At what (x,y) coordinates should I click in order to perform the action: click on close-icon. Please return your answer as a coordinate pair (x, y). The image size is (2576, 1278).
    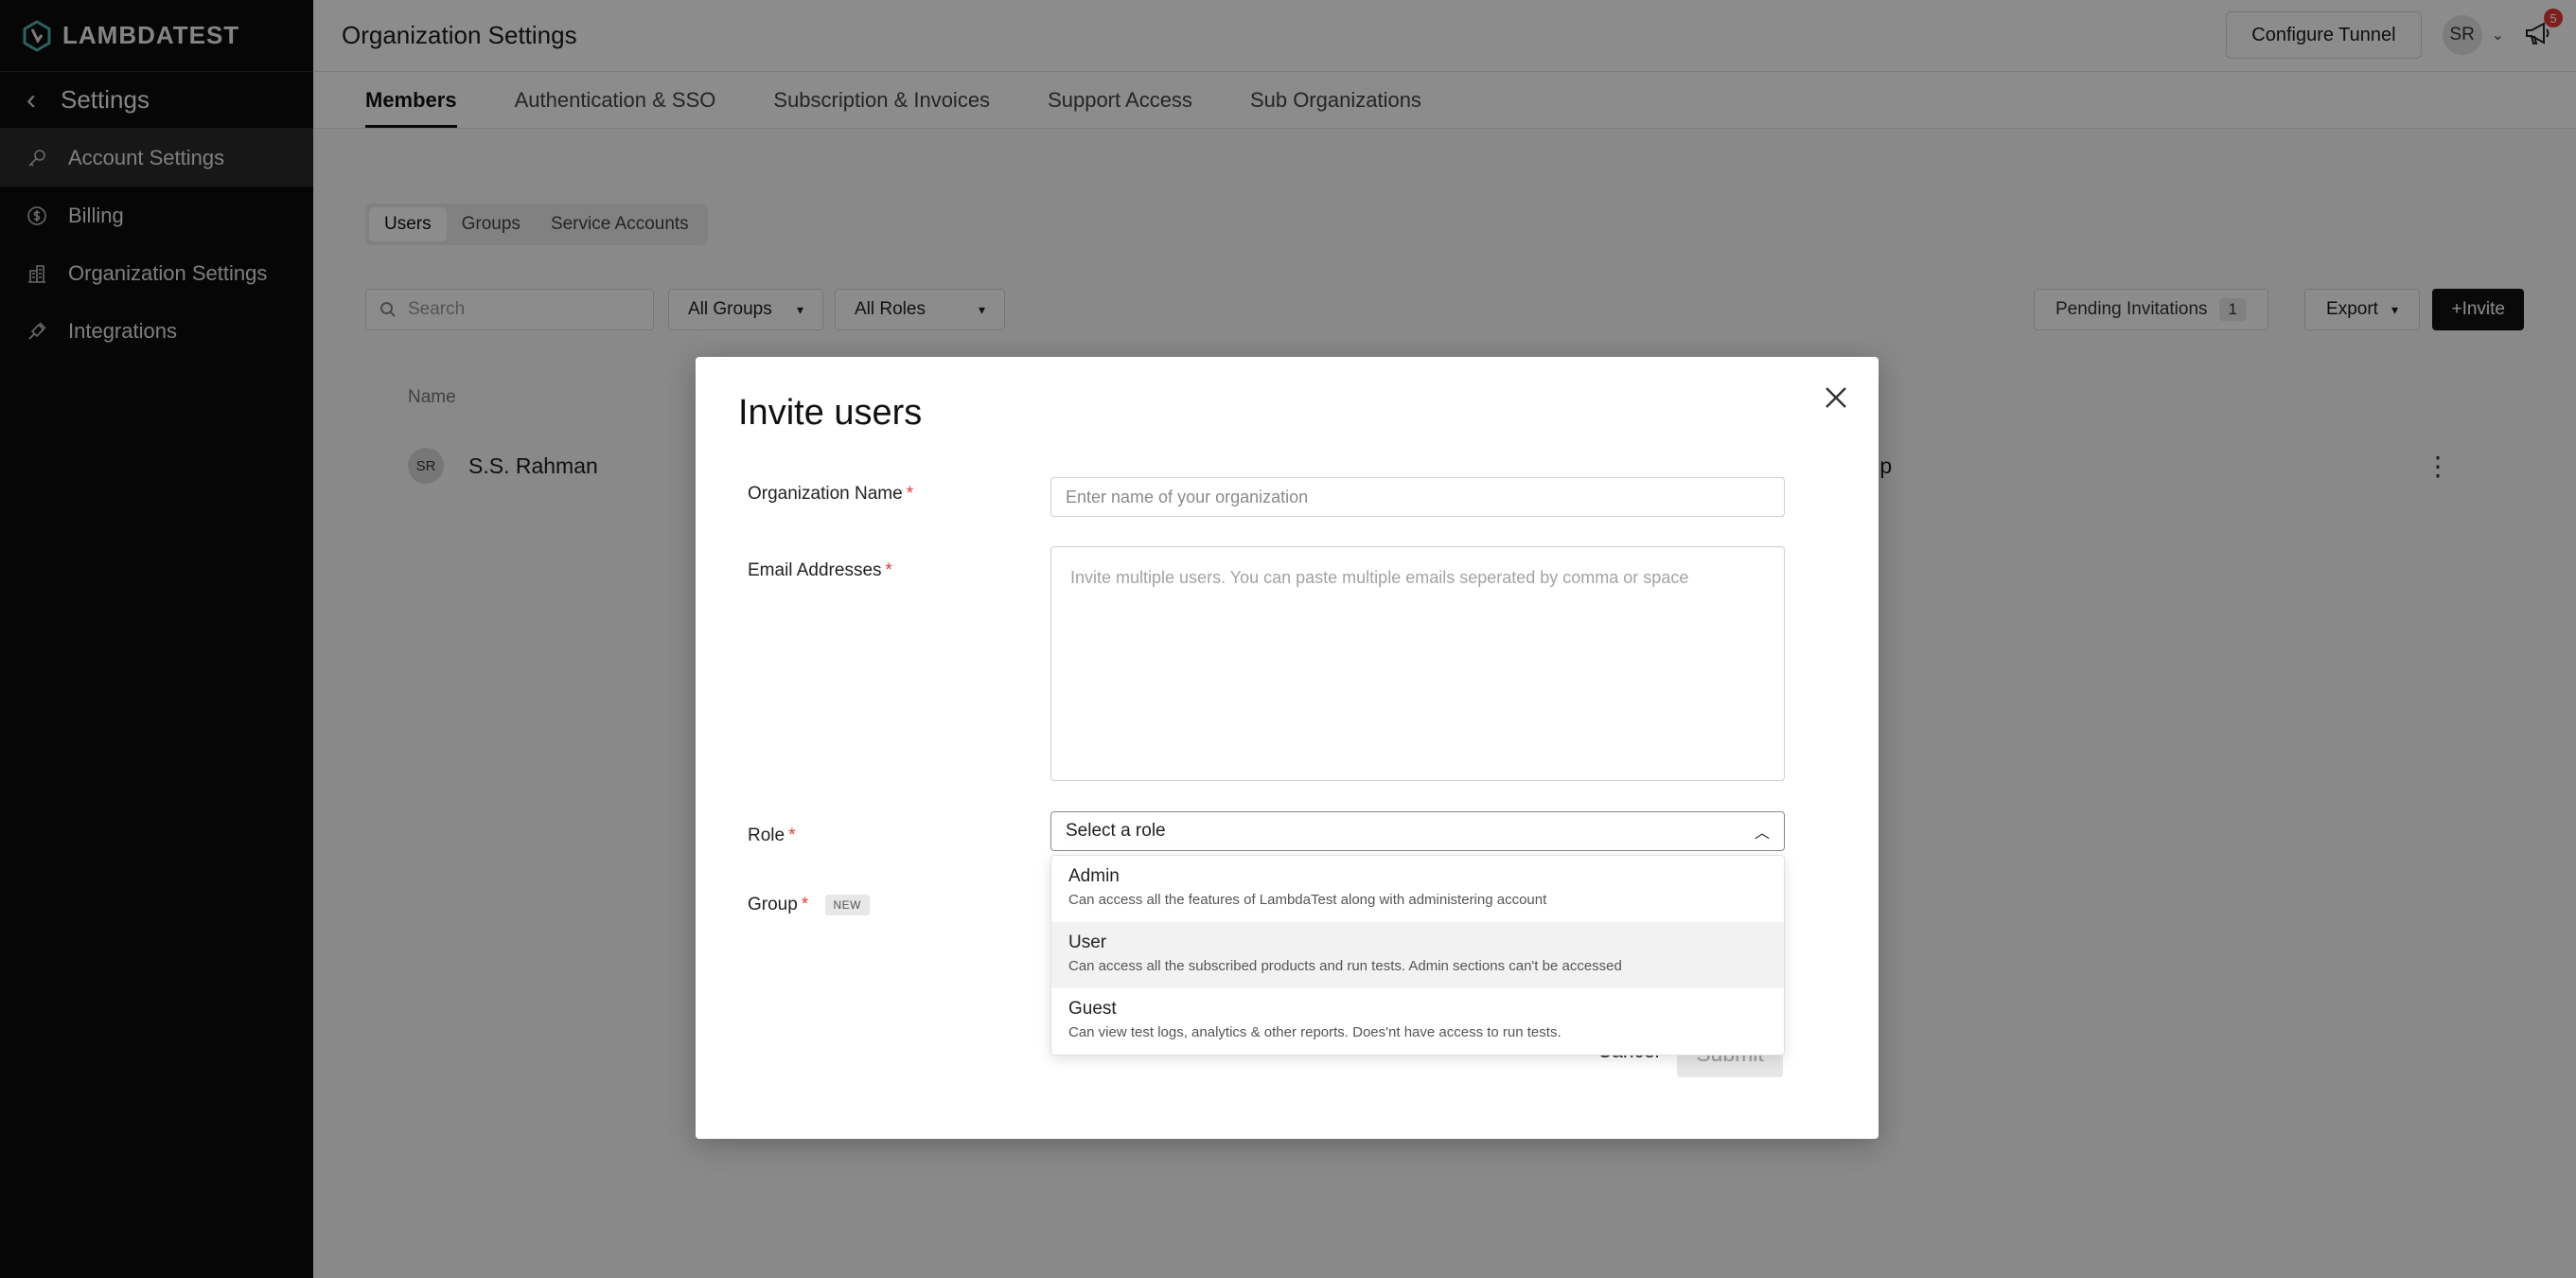
    Looking at the image, I should click on (1836, 397).